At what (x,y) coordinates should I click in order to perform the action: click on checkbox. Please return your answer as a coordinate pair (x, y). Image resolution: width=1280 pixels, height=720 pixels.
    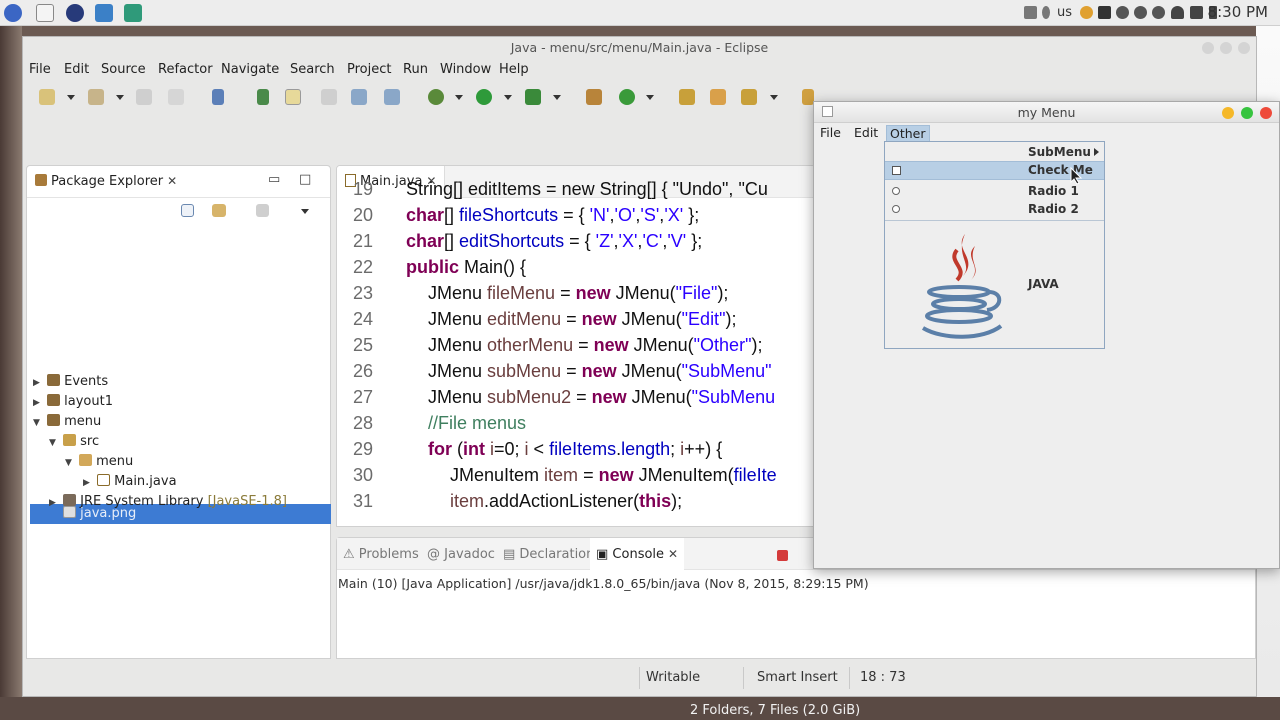
    Looking at the image, I should click on (896, 170).